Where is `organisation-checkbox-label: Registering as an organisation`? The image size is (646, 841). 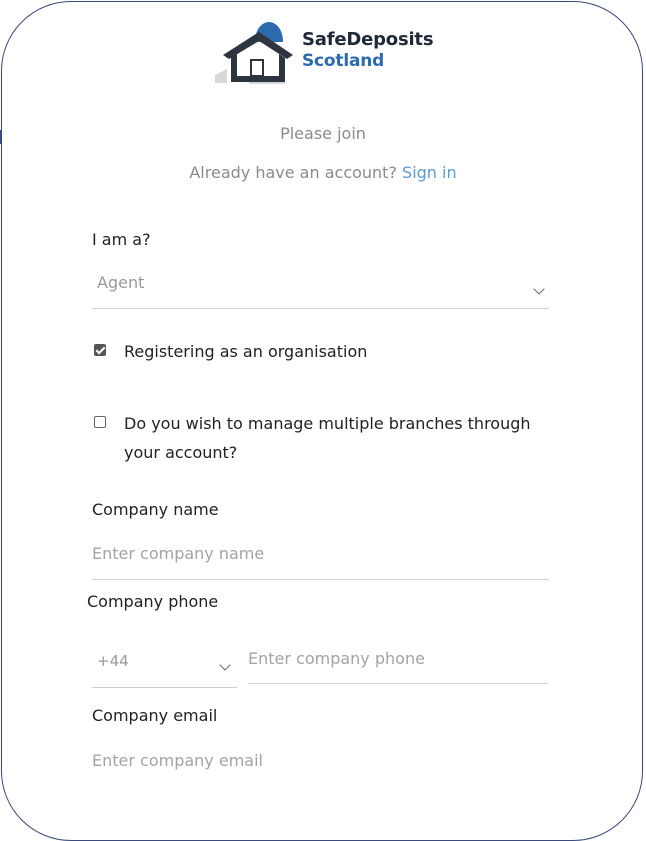
organisation-checkbox-label: Registering as an organisation is located at coordinates (245, 351).